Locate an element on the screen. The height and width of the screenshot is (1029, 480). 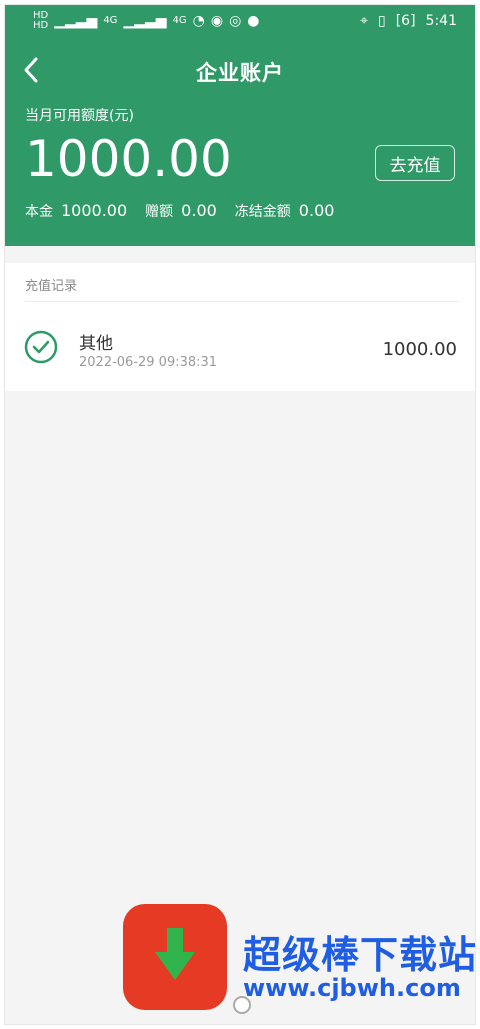
network-badges: HD HD is located at coordinates (40, 21).